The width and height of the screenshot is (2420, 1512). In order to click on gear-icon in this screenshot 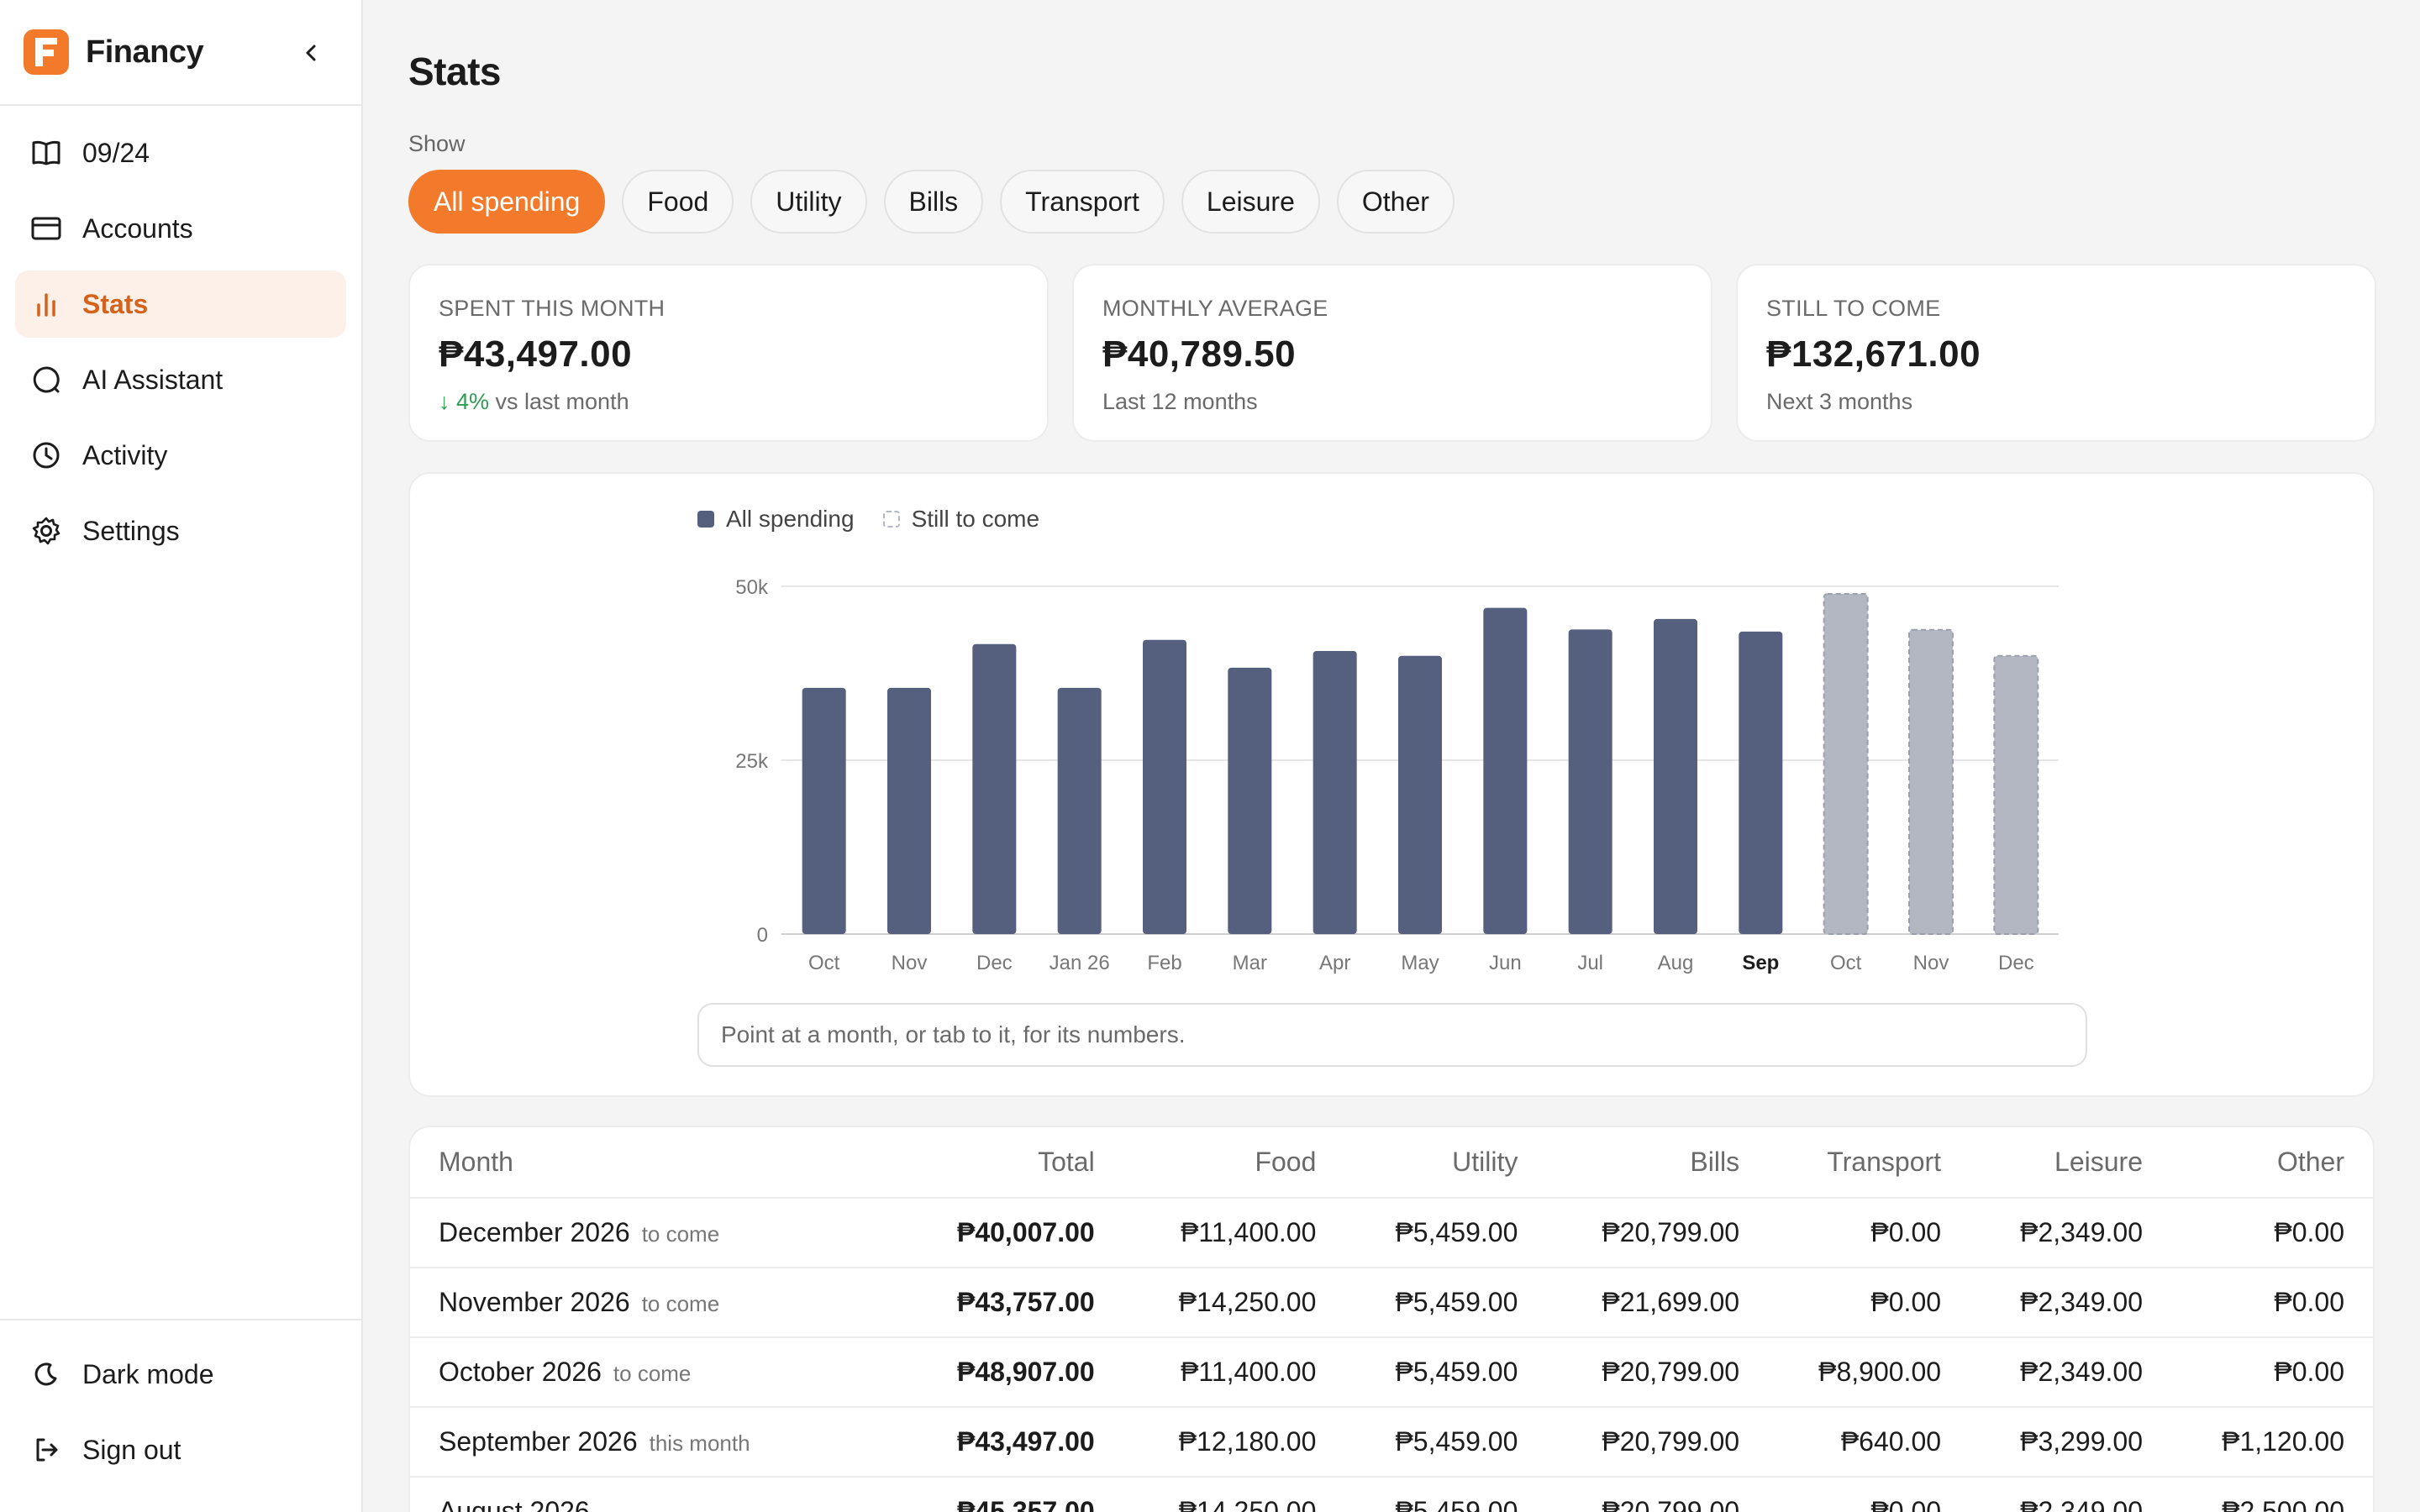, I will do `click(46, 531)`.